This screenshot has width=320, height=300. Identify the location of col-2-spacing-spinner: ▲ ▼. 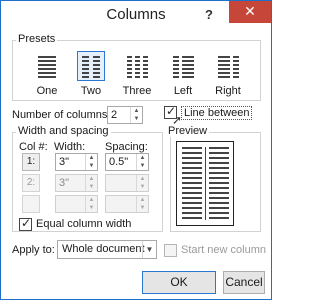
(127, 183).